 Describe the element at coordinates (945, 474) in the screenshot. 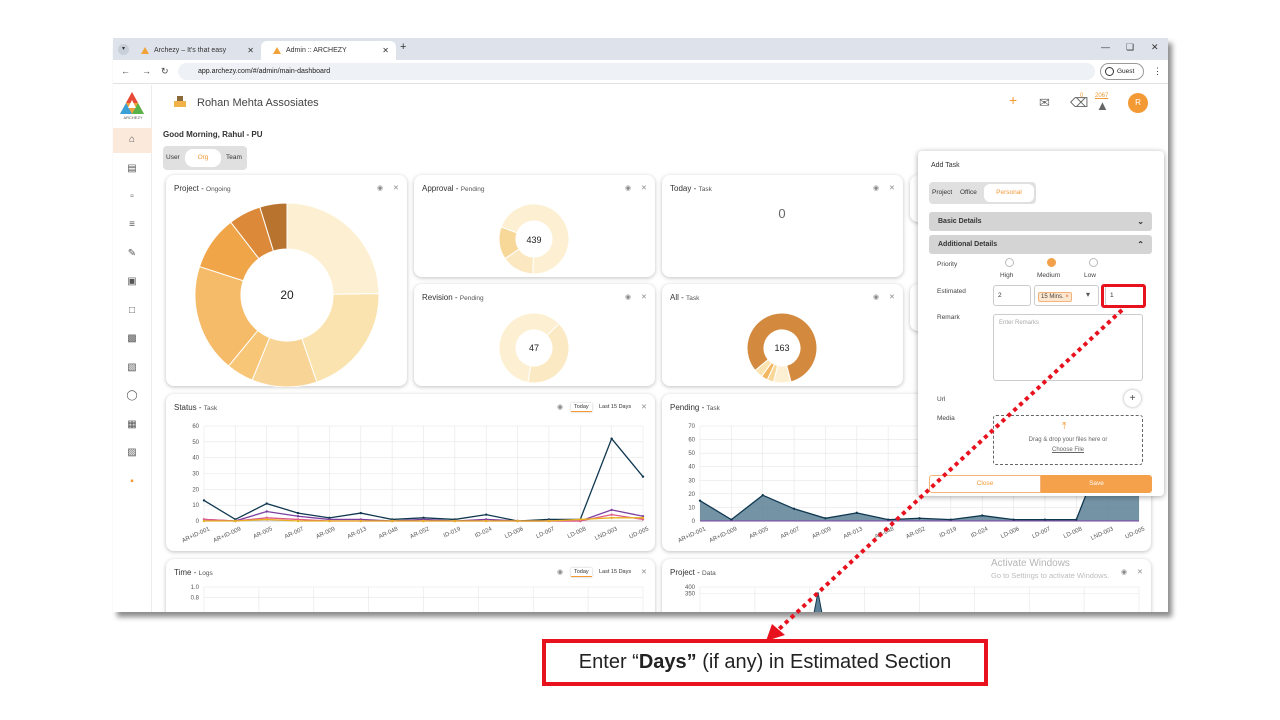

I see `annotation-arrow` at that location.